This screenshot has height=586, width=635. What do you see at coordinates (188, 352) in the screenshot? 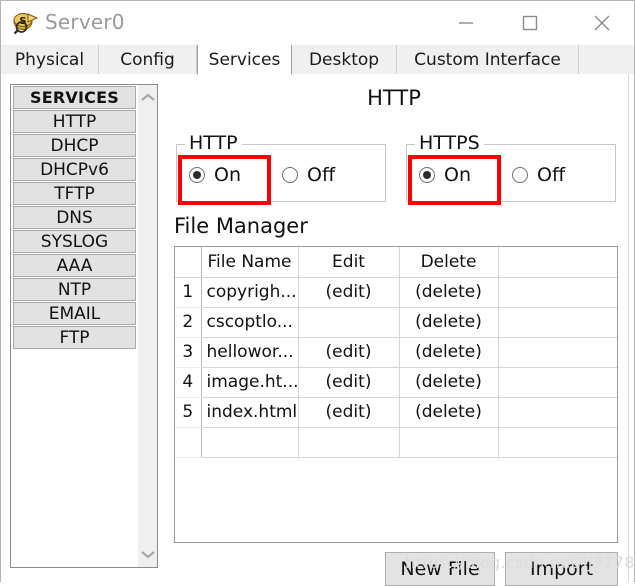
I see `row-index: 3` at bounding box center [188, 352].